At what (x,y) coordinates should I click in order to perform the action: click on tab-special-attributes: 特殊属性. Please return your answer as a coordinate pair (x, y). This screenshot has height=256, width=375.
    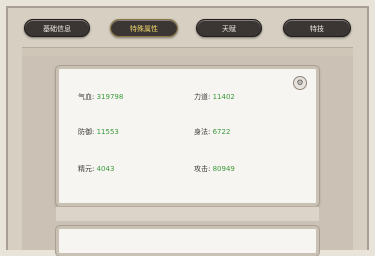
    Looking at the image, I should click on (144, 28).